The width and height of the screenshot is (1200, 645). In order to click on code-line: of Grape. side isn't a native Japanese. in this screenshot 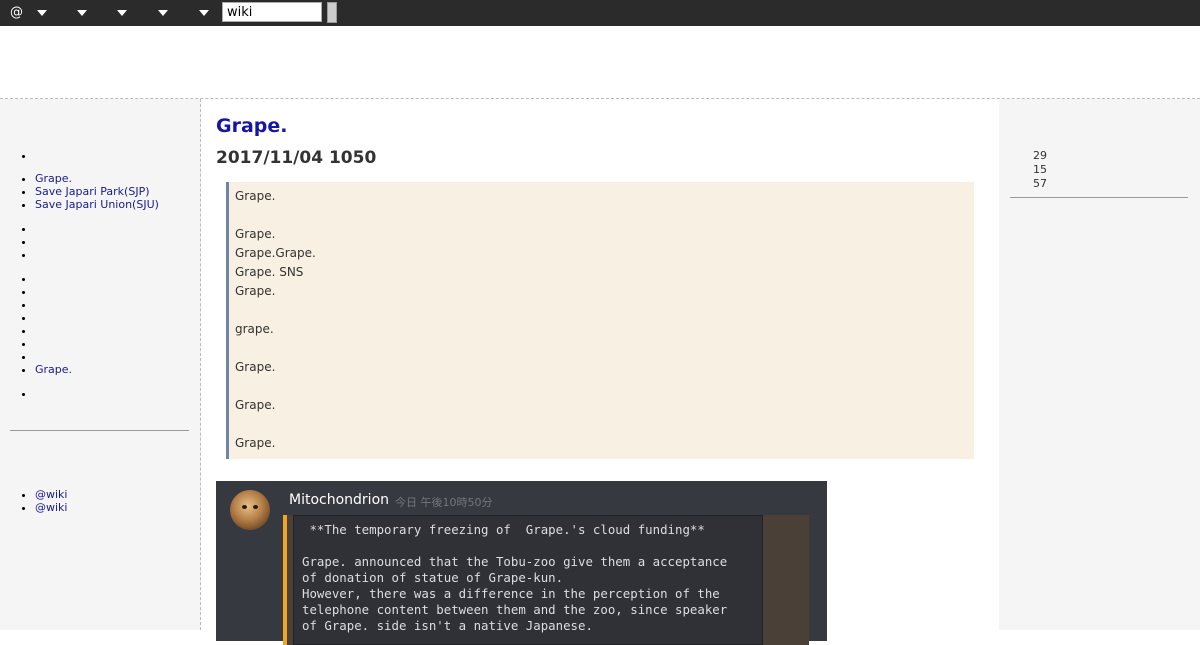, I will do `click(447, 625)`.